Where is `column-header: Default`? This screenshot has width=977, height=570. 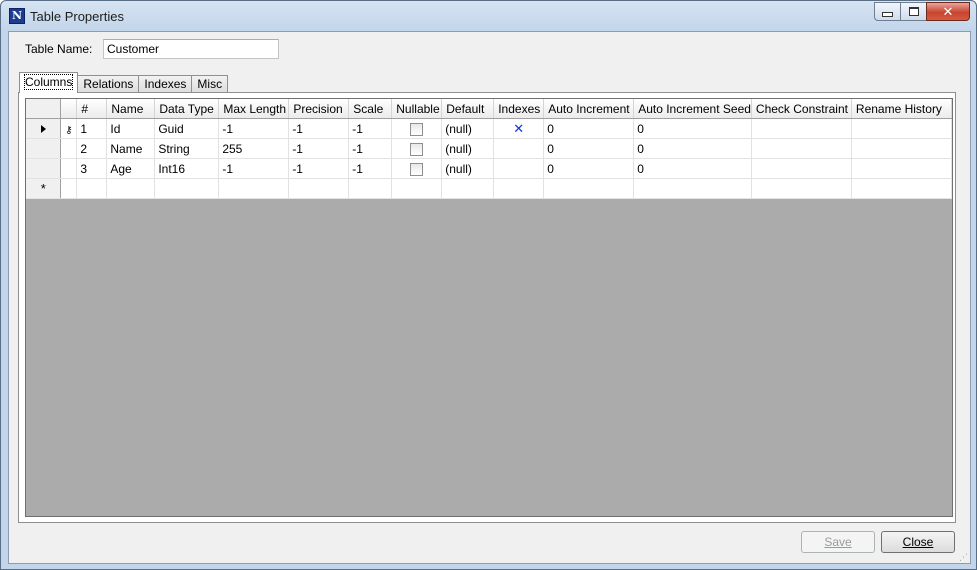
column-header: Default is located at coordinates (468, 109).